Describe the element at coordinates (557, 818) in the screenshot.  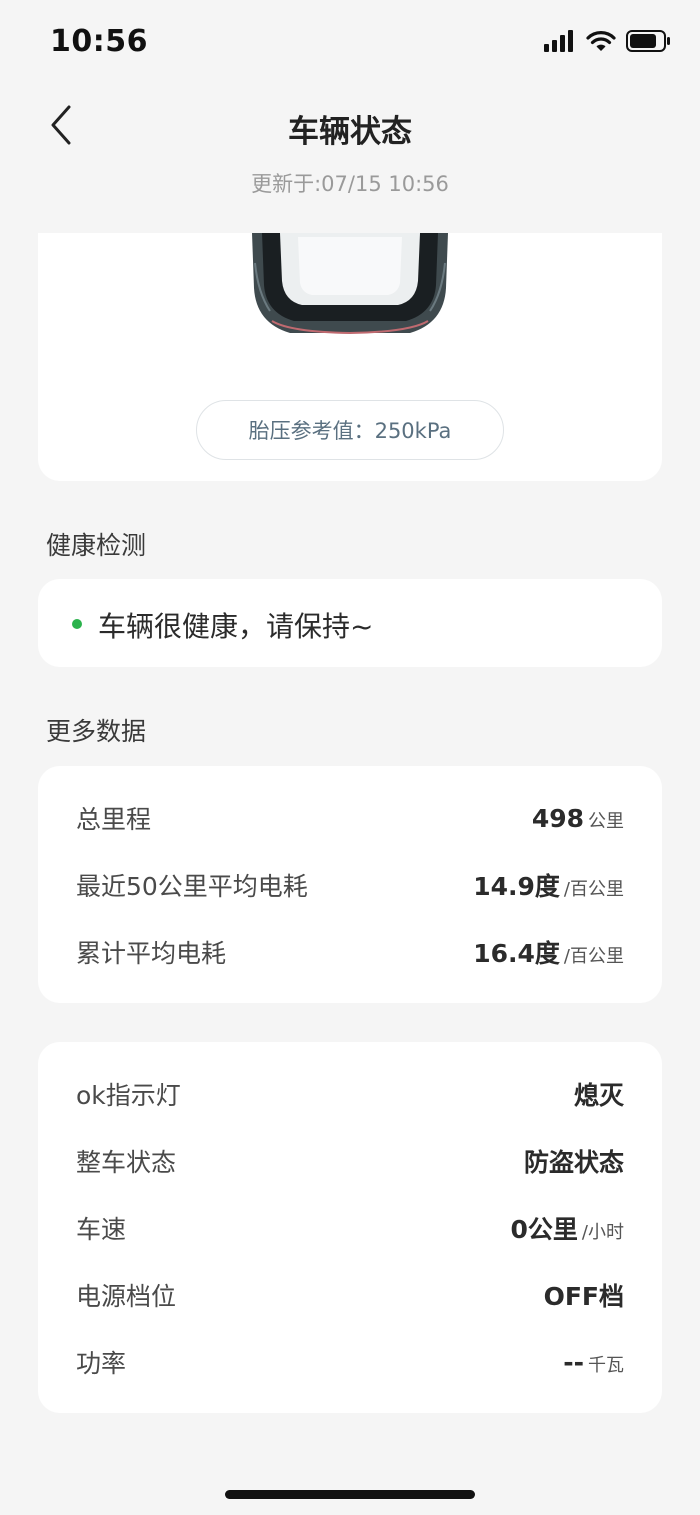
I see `value-number: 498` at that location.